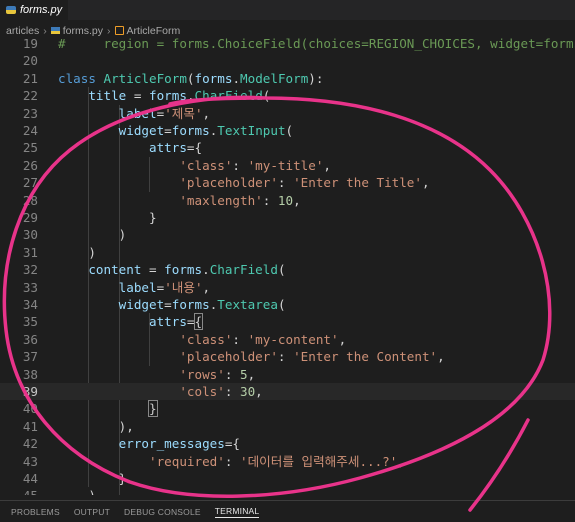 The image size is (575, 522). Describe the element at coordinates (83, 31) in the screenshot. I see `breadcrumb-file: forms.py` at that location.